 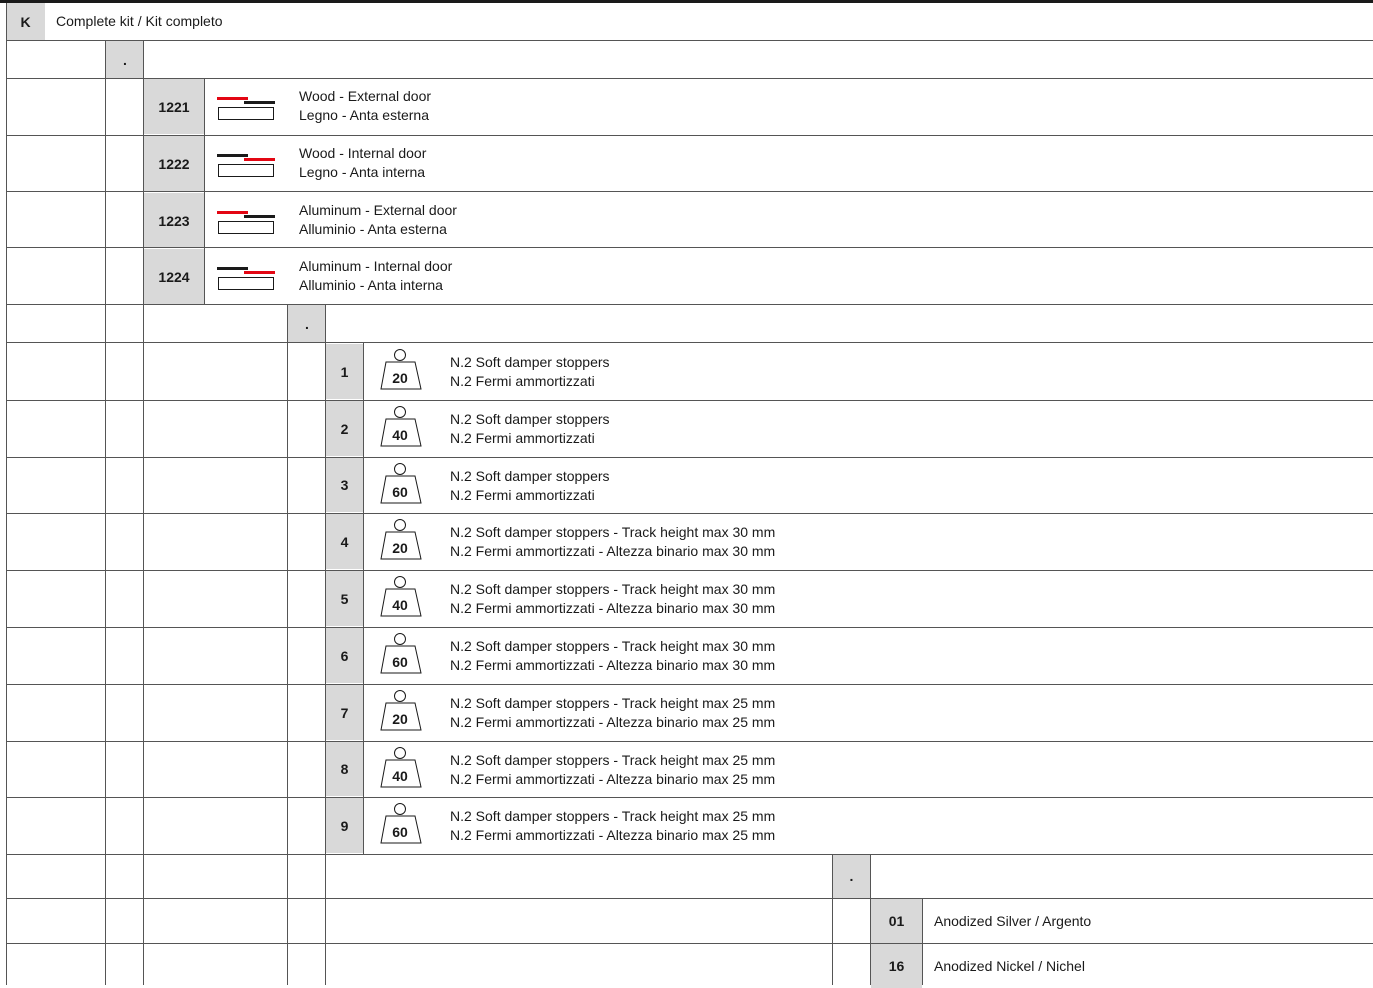 I want to click on stopper-code-box: 8, so click(x=344, y=769).